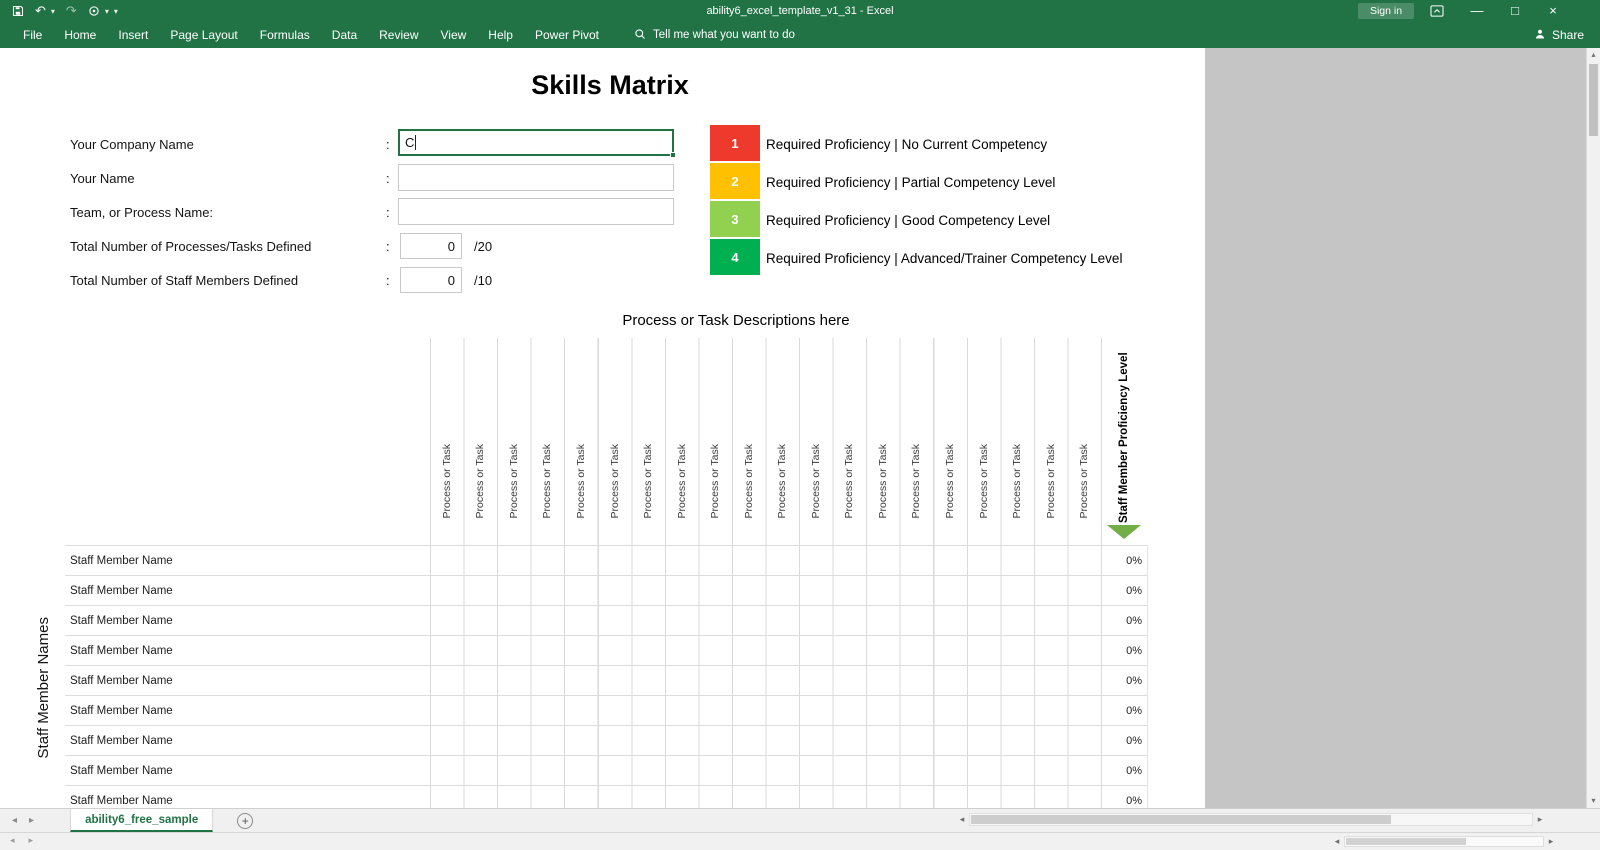  Describe the element at coordinates (1437, 11) in the screenshot. I see `ribbon-display-options-icon` at that location.